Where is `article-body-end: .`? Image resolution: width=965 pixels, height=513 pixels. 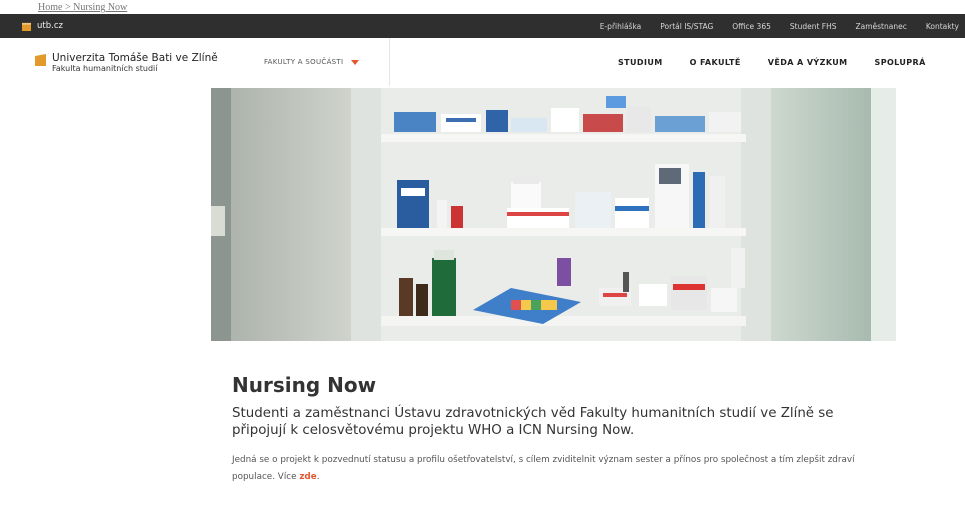
article-body-end: . is located at coordinates (318, 477).